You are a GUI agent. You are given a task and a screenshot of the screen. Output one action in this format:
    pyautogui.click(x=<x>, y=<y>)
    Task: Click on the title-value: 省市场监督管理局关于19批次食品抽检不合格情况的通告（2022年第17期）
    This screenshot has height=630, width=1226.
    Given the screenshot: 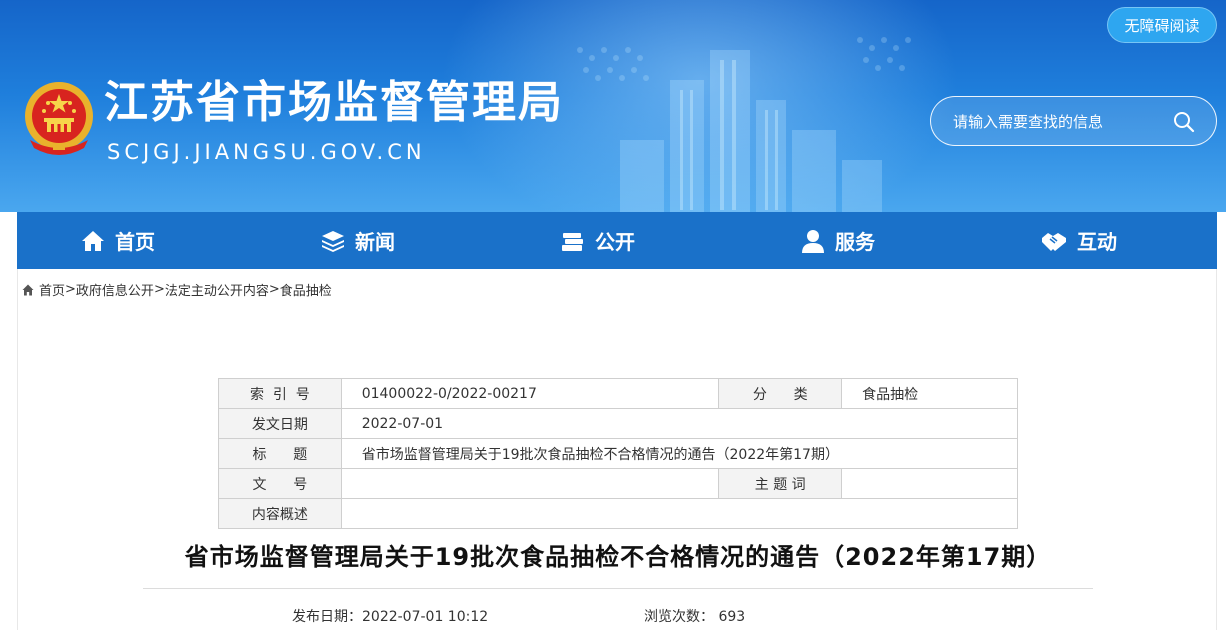 What is the action you would take?
    pyautogui.click(x=679, y=453)
    